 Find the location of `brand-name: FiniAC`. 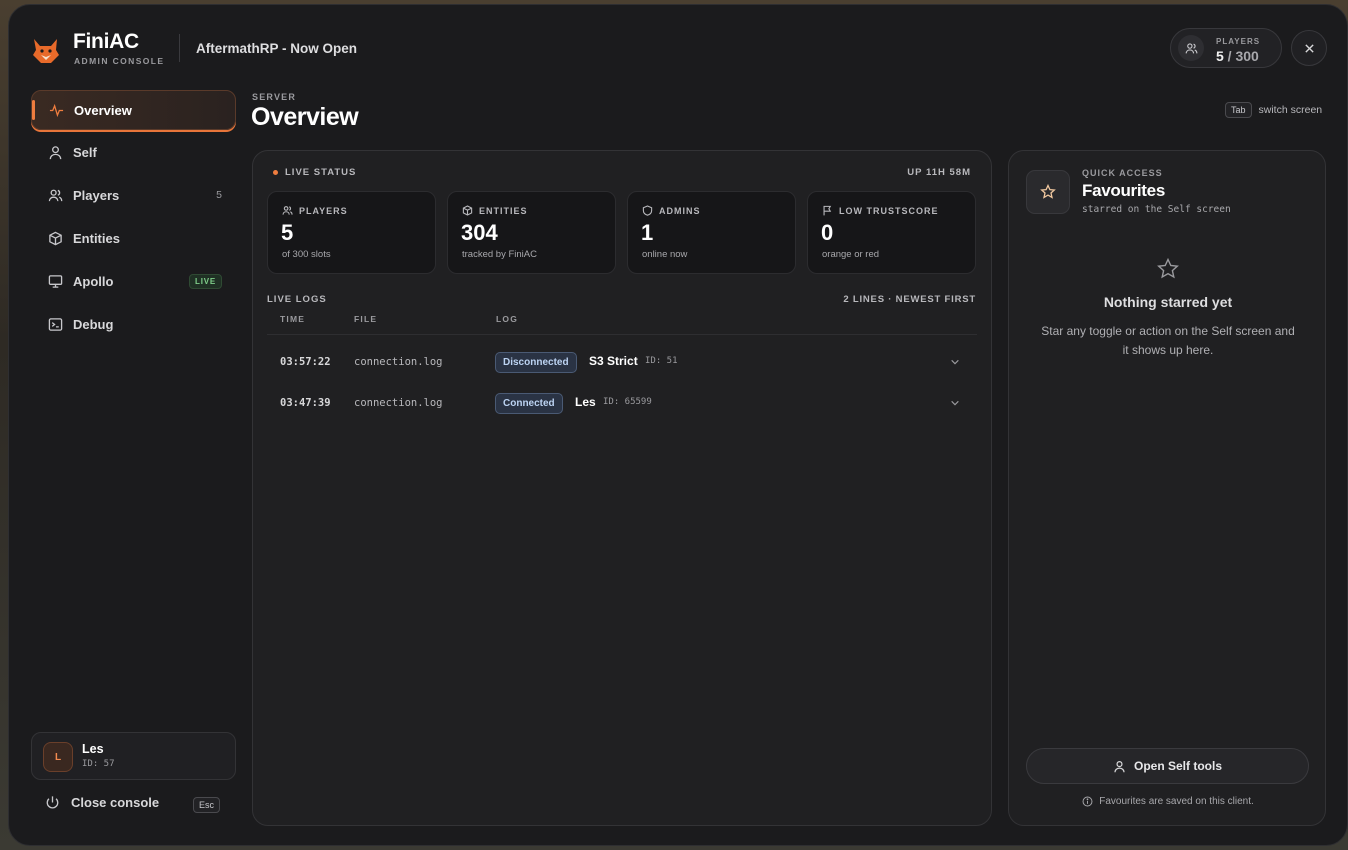

brand-name: FiniAC is located at coordinates (106, 41).